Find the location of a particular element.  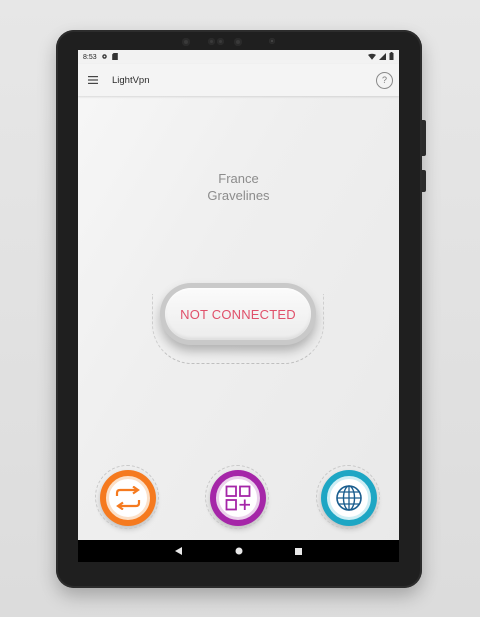

camera-bar is located at coordinates (239, 43).